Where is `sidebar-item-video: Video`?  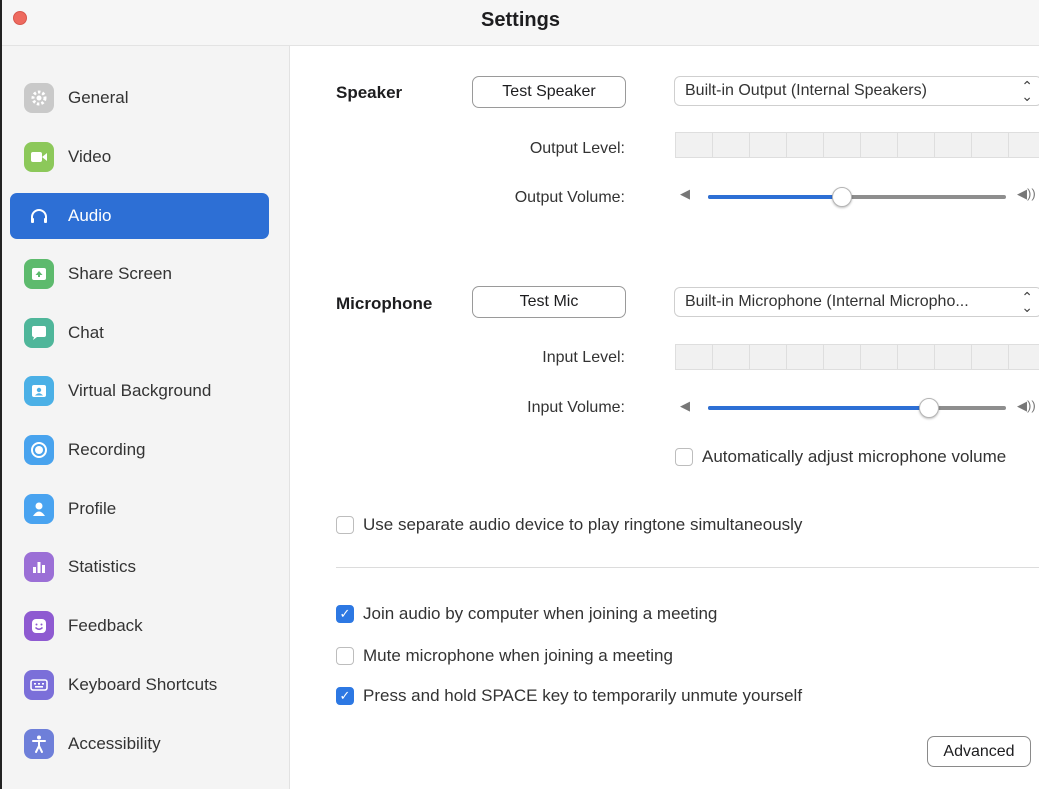
sidebar-item-video: Video is located at coordinates (139, 157).